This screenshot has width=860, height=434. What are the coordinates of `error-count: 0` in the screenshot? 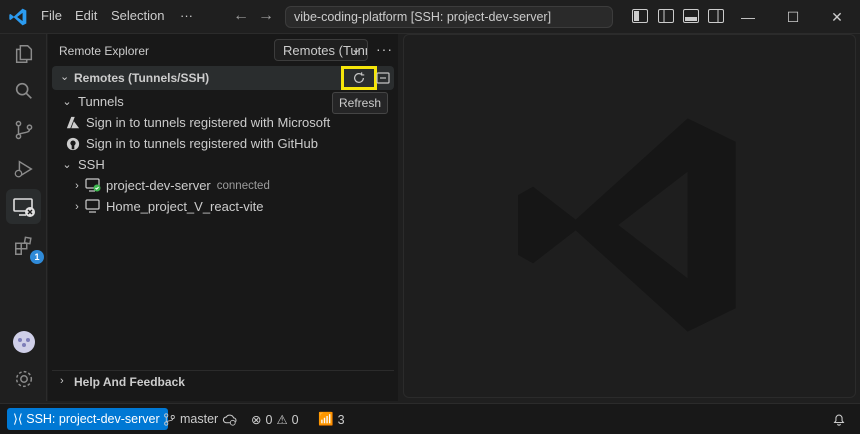 It's located at (269, 419).